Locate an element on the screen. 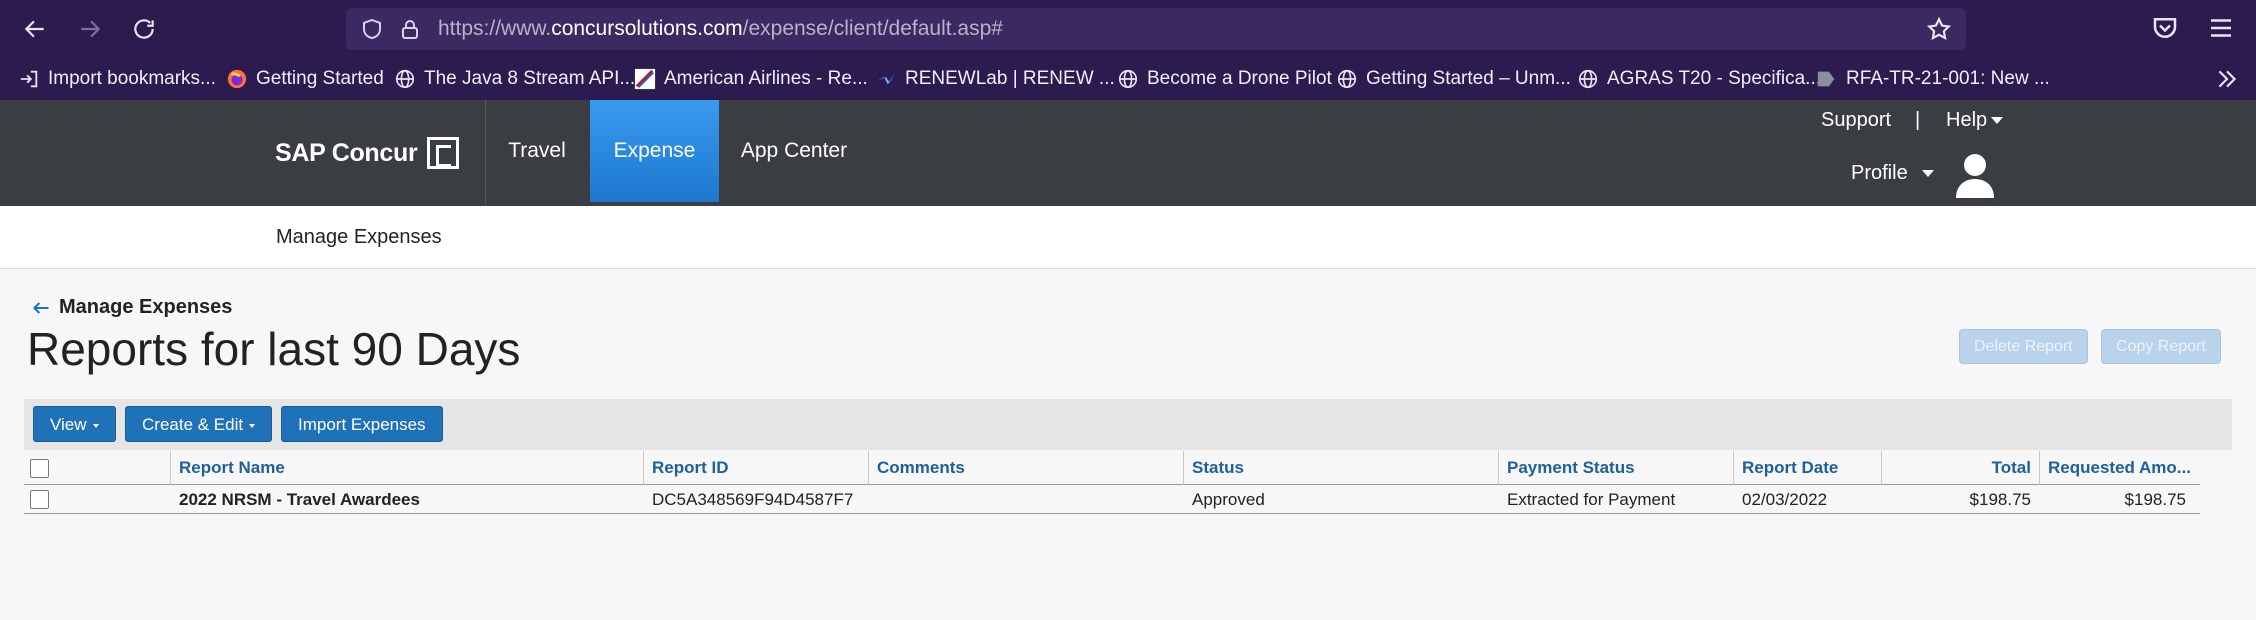 This screenshot has height=620, width=2256. bookmark-label: Become a Drone Pilot is located at coordinates (1239, 78).